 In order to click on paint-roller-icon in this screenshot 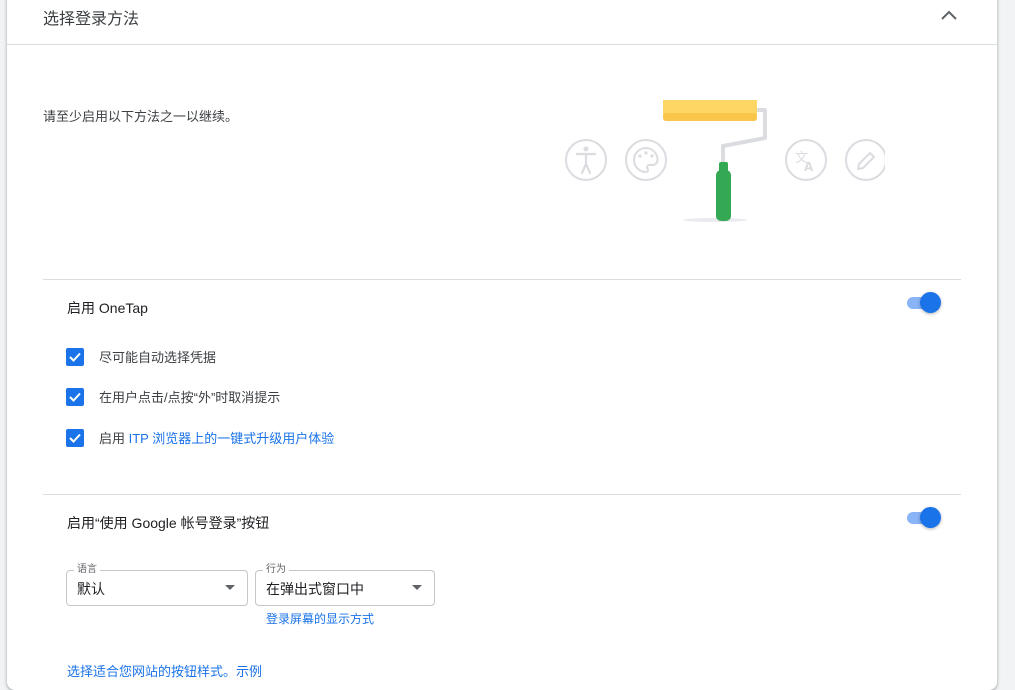, I will do `click(715, 159)`.